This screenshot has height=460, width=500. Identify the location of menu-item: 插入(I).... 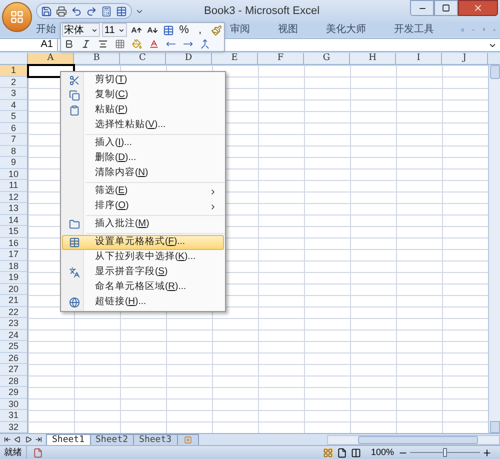
(143, 143).